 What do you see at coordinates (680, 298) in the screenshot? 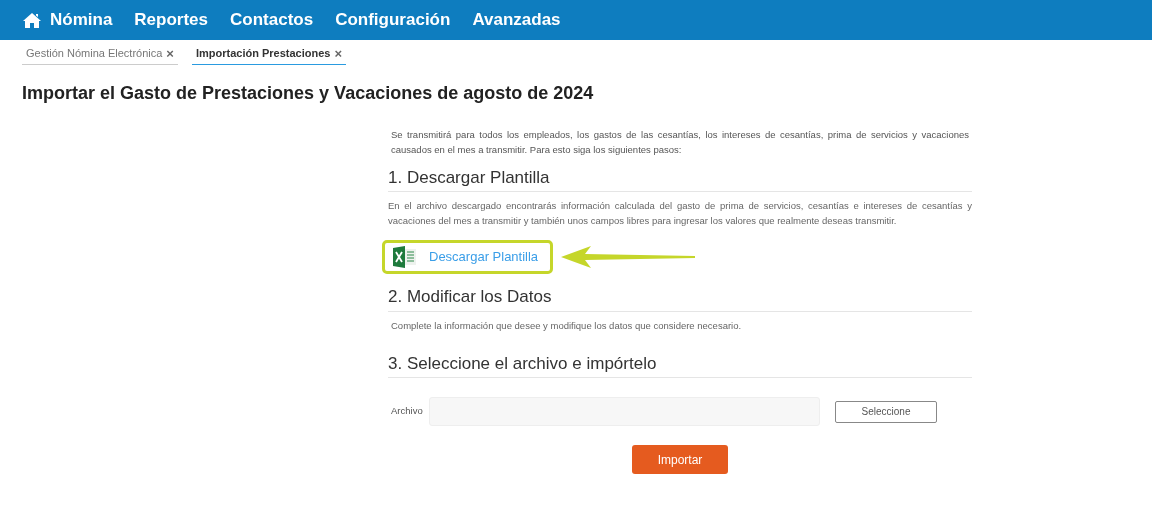
I see `step-heading: 2. Modificar los Datos` at bounding box center [680, 298].